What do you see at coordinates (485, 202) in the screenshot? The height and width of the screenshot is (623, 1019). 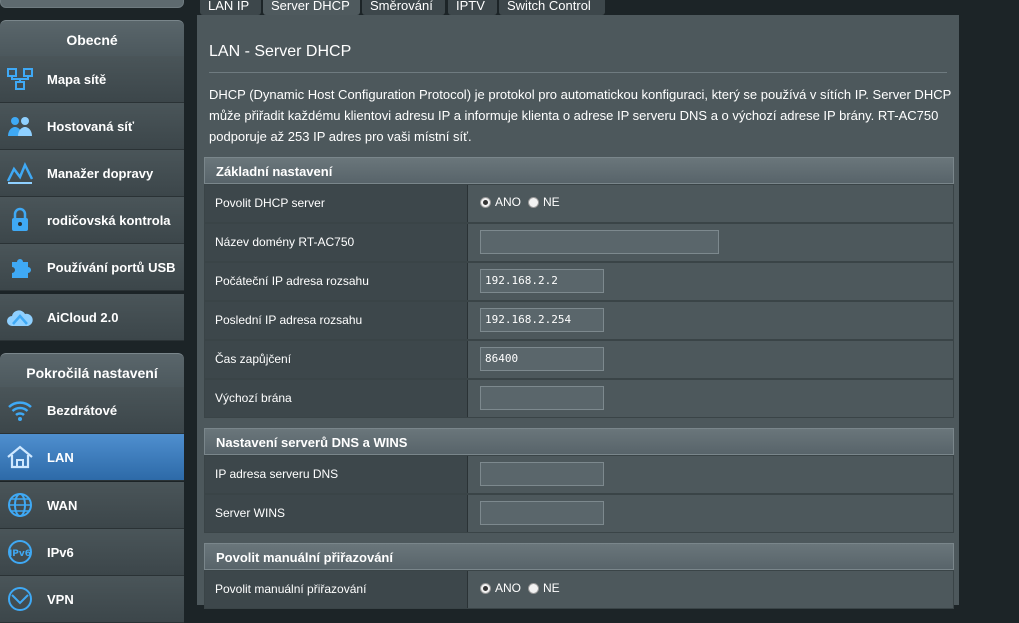 I see `enable-dhcp-yes-radio` at bounding box center [485, 202].